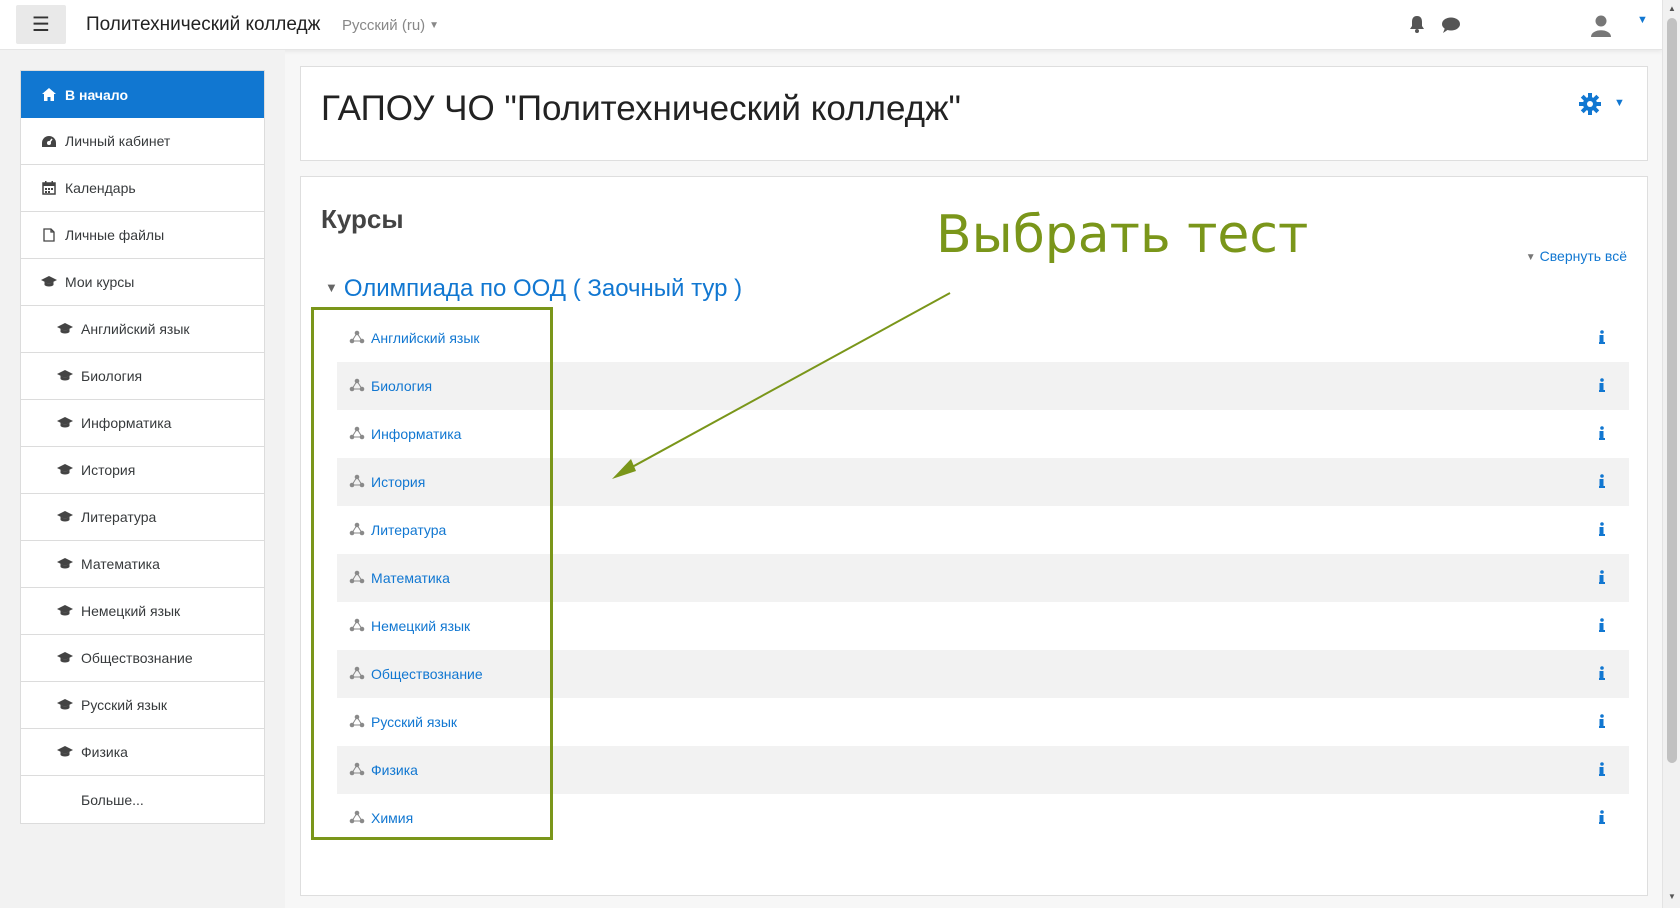 The height and width of the screenshot is (908, 1680). I want to click on scrollbar-thumb, so click(1672, 390).